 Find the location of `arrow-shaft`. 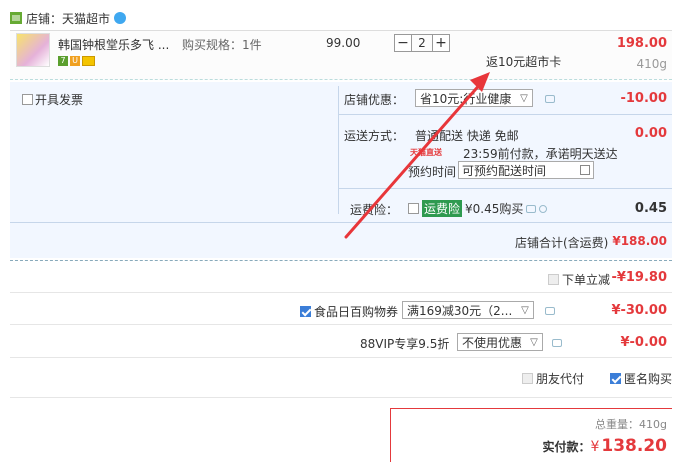

arrow-shaft is located at coordinates (414, 159).